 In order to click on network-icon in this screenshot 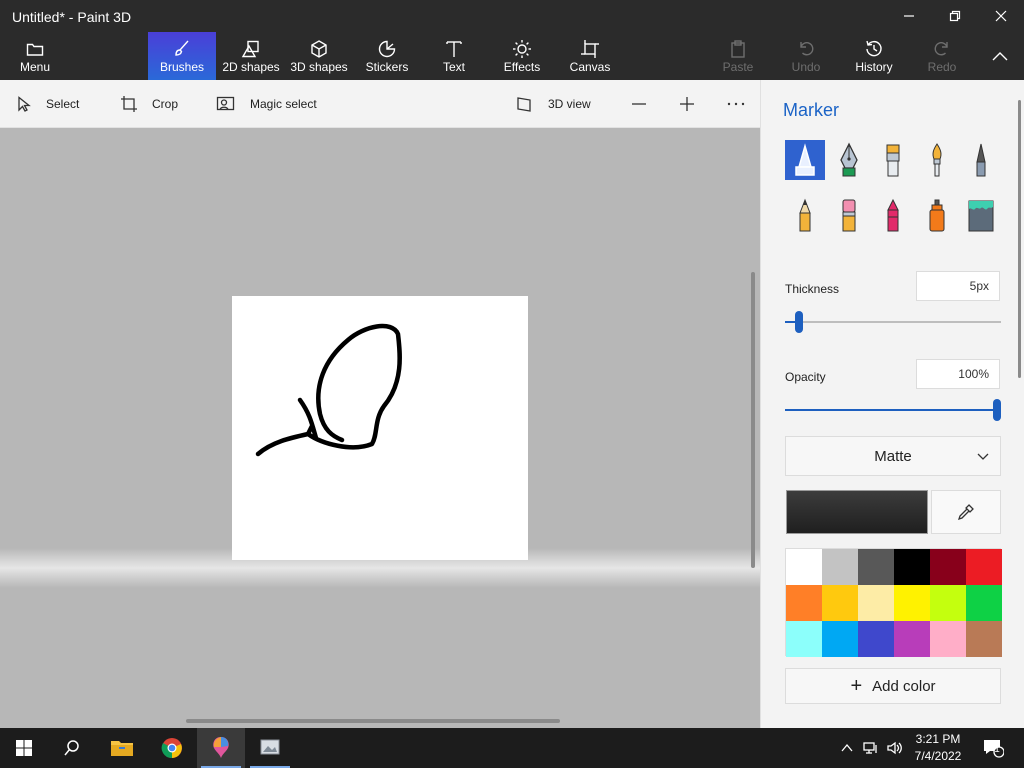, I will do `click(870, 748)`.